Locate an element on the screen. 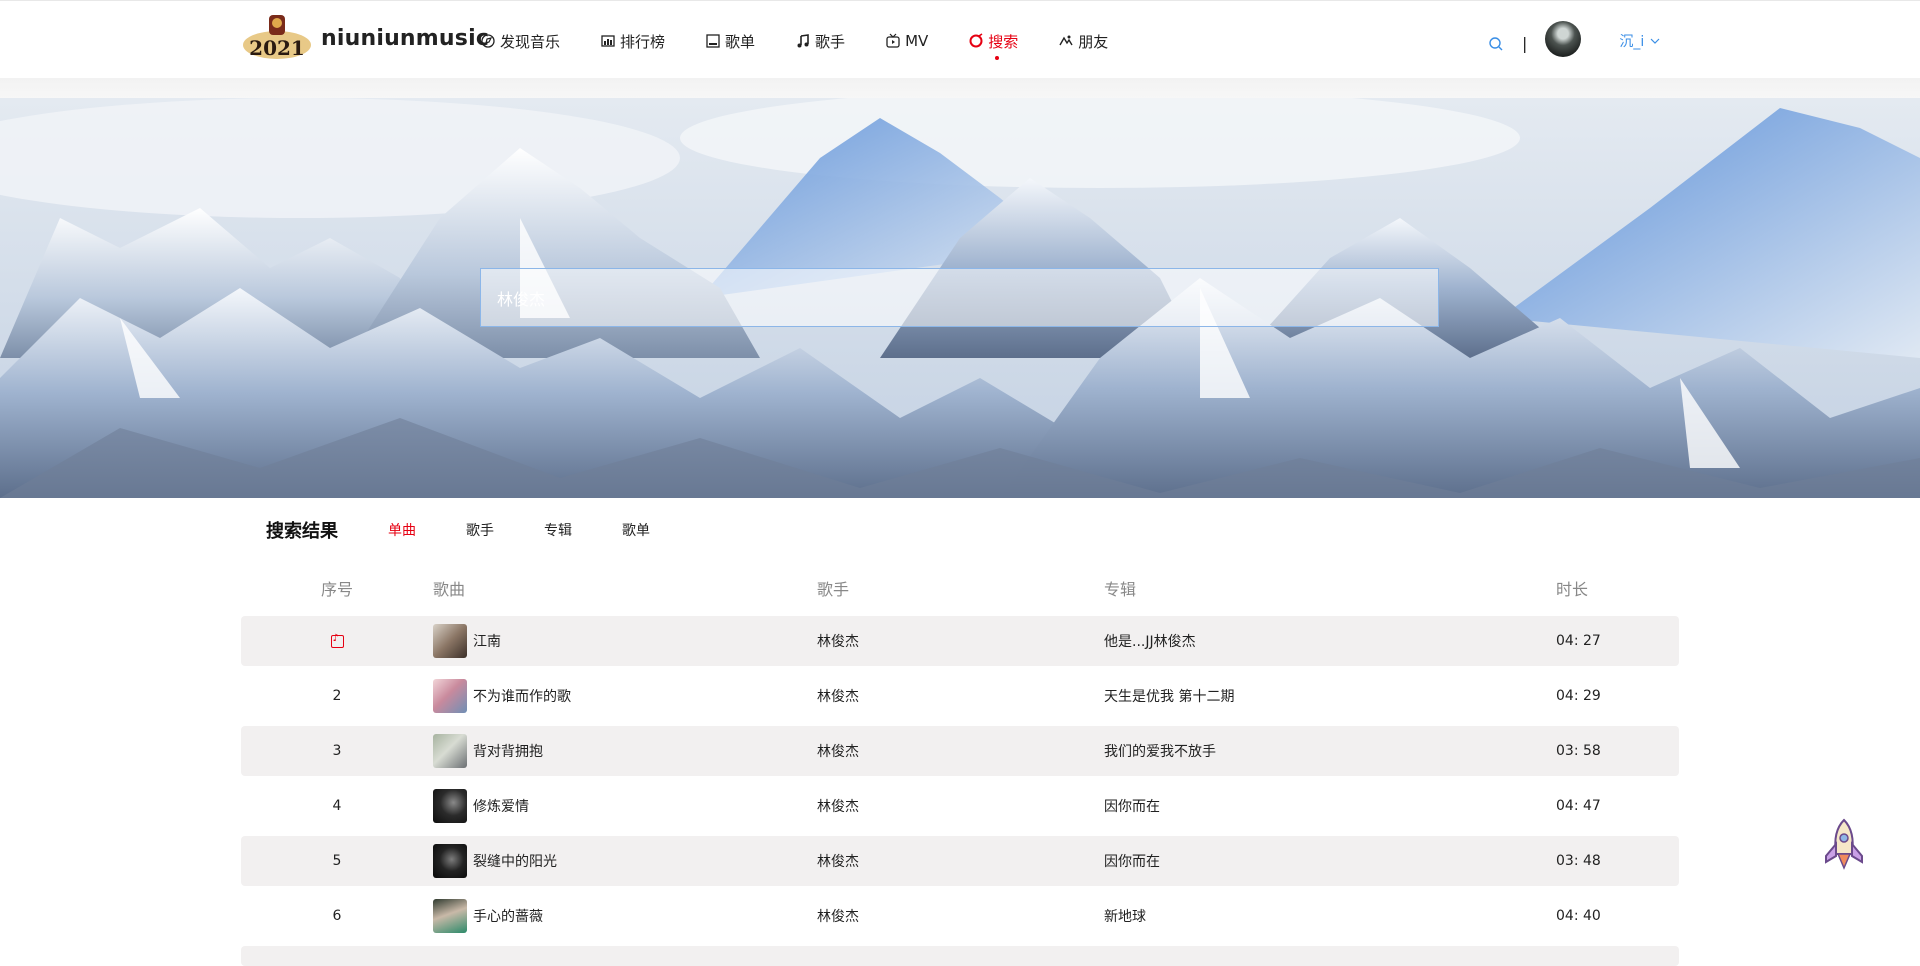 This screenshot has height=966, width=1920. nav-mv-label: MV is located at coordinates (917, 41).